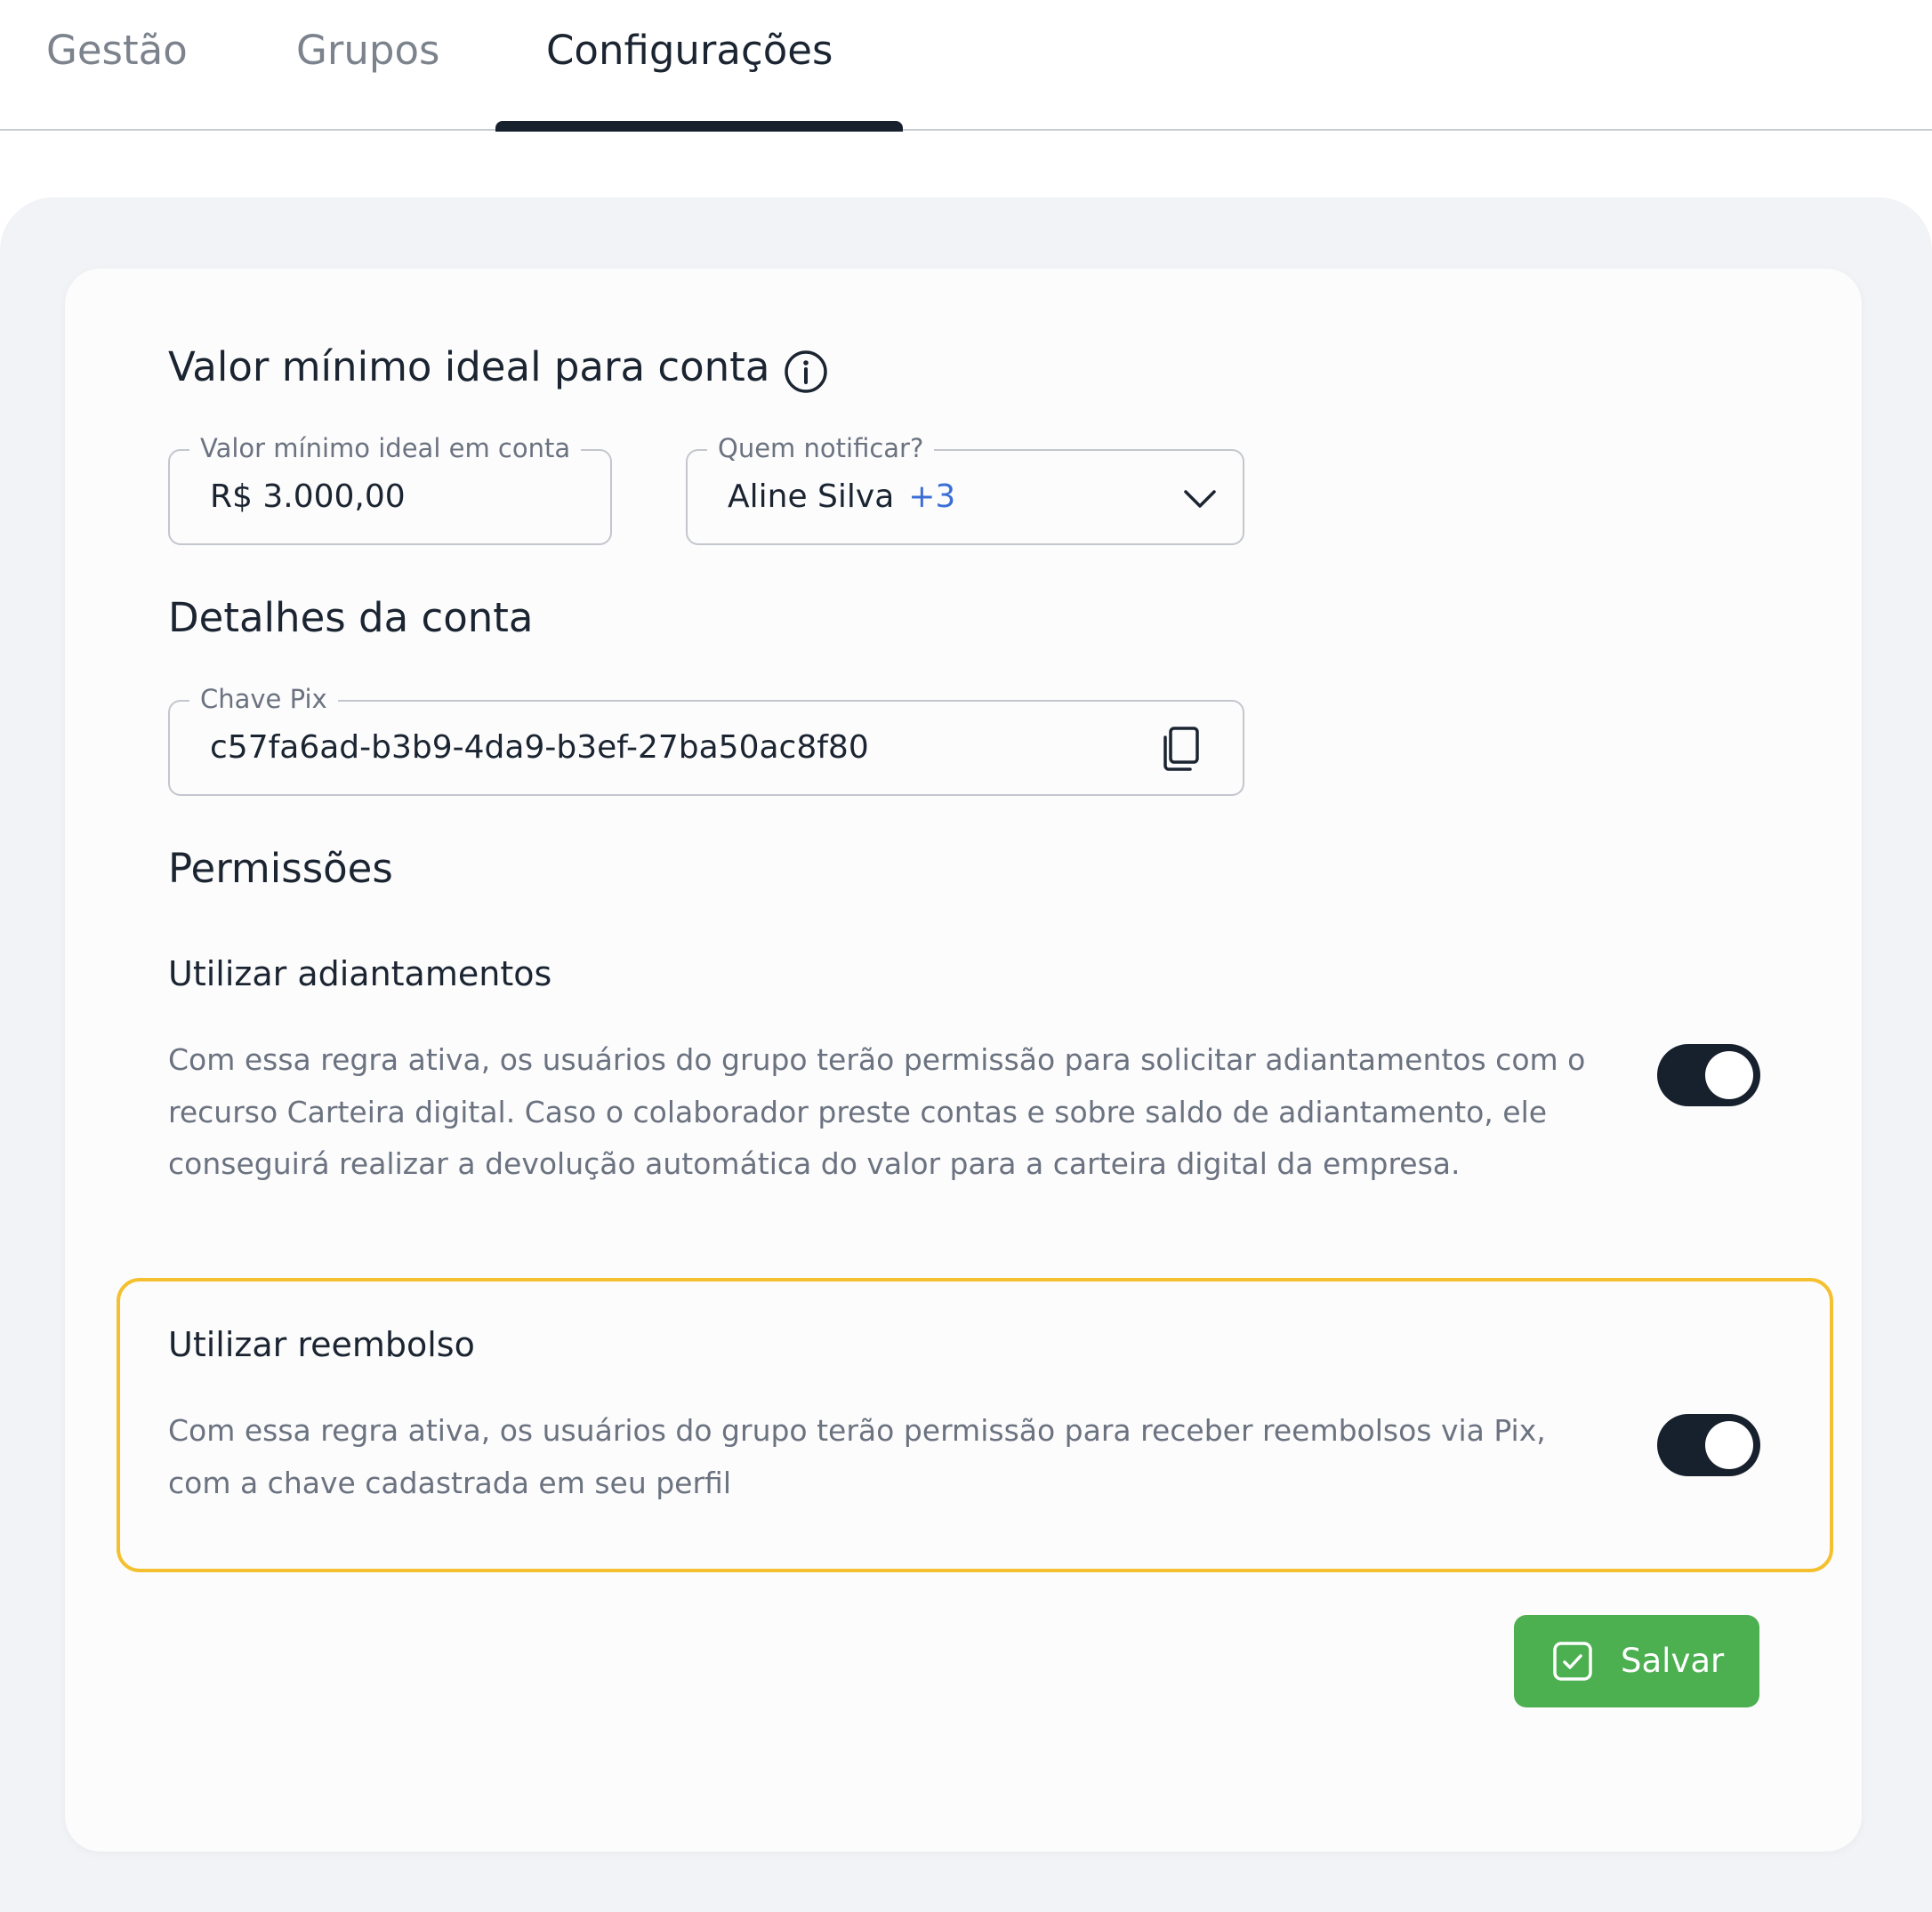 The width and height of the screenshot is (1932, 1912). I want to click on active-tab-indicator, so click(699, 126).